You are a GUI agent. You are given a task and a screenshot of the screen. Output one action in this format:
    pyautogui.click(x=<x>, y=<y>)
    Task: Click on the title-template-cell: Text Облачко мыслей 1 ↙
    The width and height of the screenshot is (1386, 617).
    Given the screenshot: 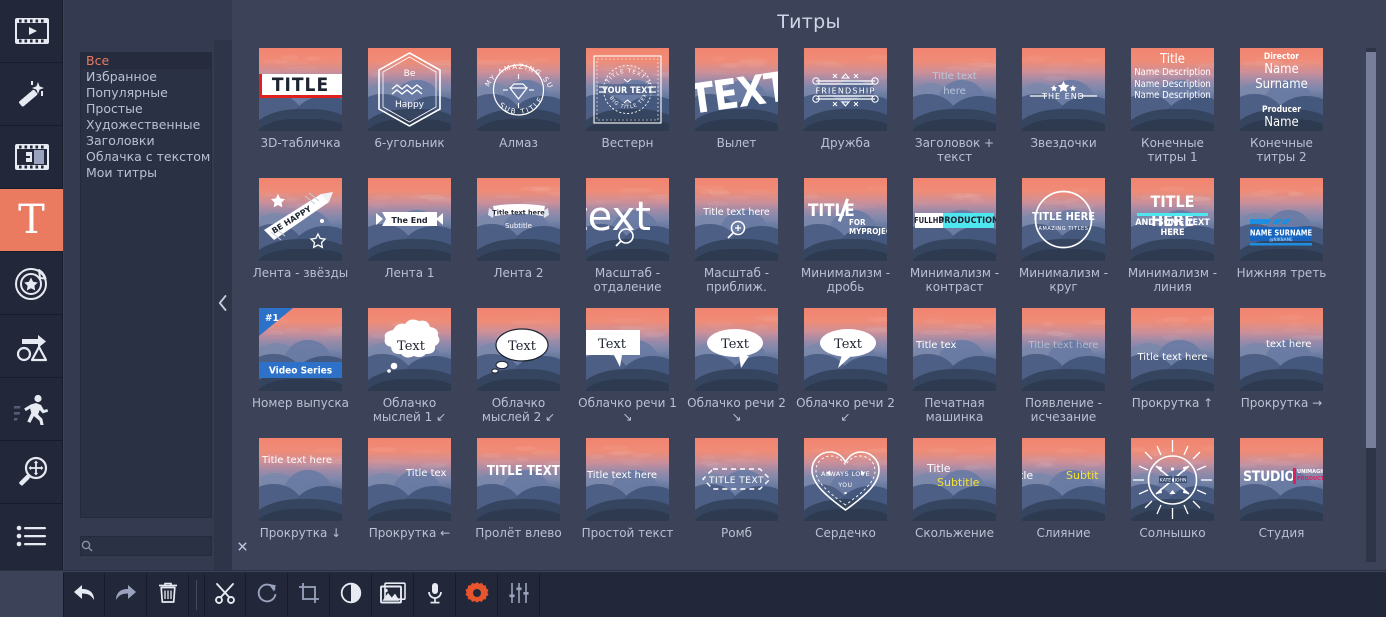 What is the action you would take?
    pyautogui.click(x=409, y=373)
    